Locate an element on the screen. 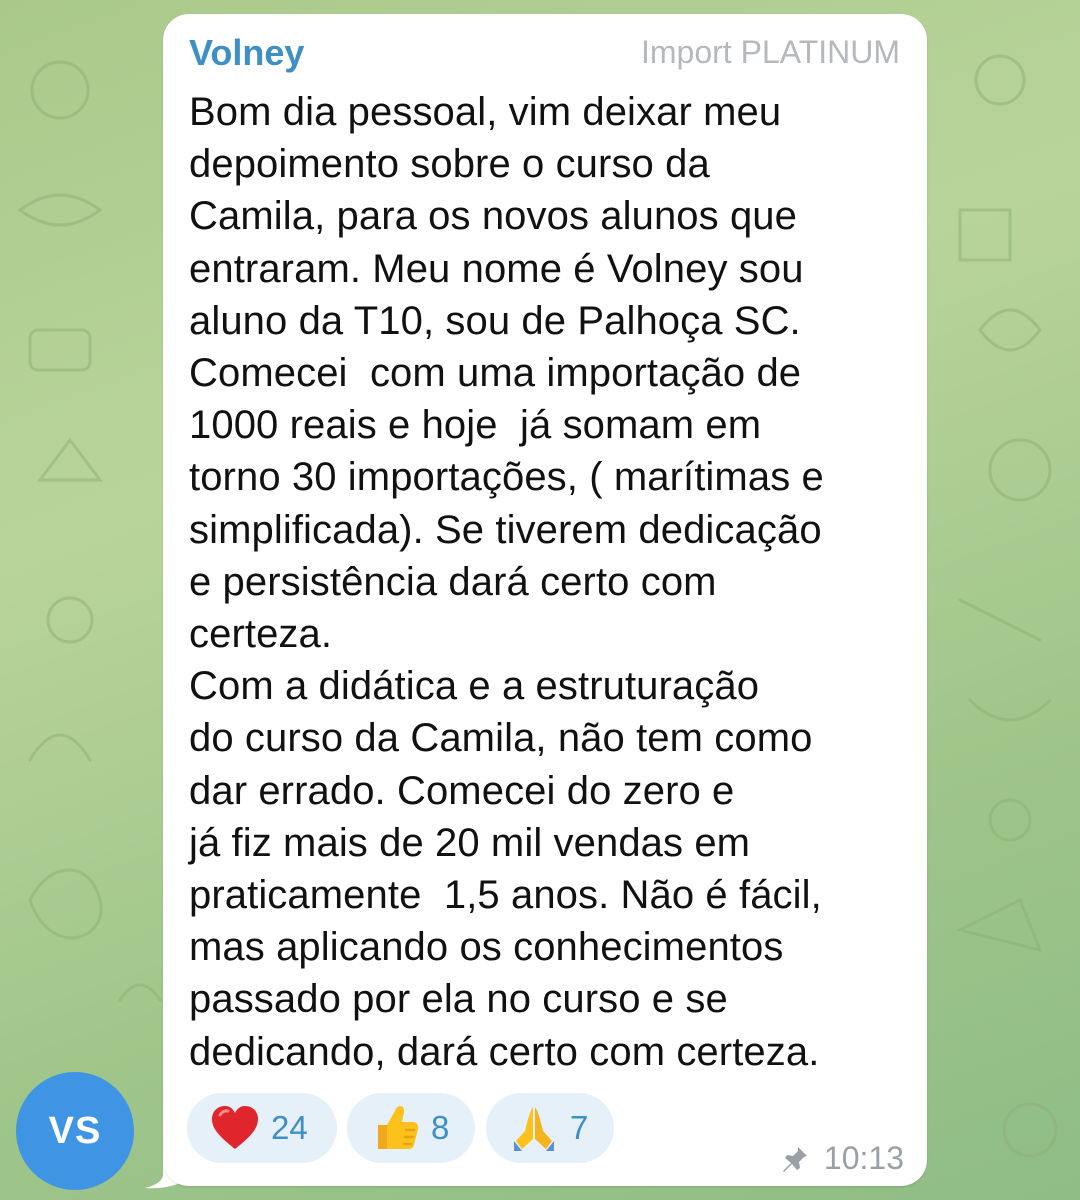 This screenshot has height=1200, width=1080. reaction-folded-hands: 7 is located at coordinates (550, 1128).